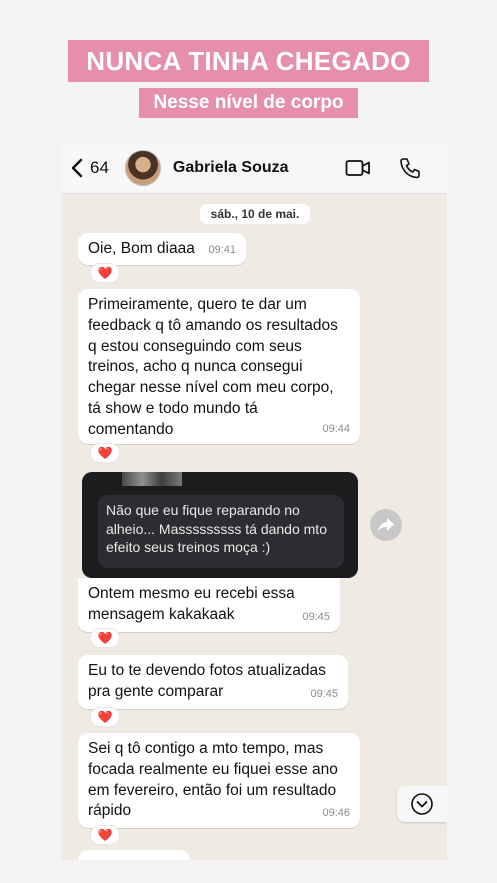  What do you see at coordinates (152, 479) in the screenshot?
I see `image-strip` at bounding box center [152, 479].